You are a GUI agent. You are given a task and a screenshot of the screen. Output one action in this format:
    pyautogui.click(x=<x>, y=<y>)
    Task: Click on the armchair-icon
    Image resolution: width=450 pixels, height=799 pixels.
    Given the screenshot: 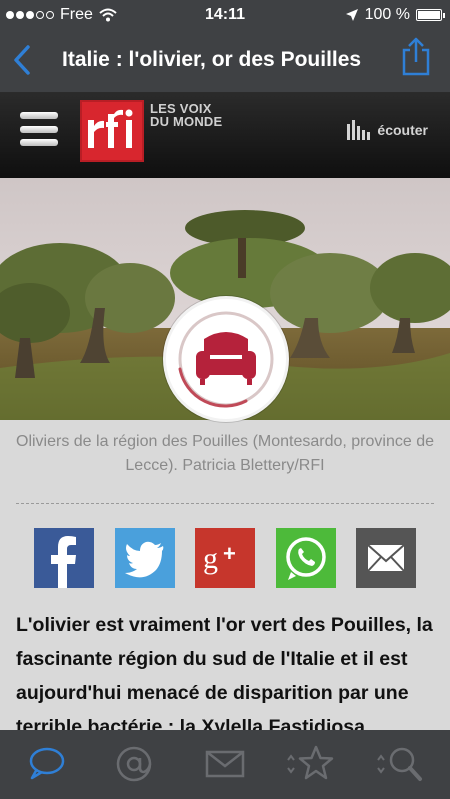 What is the action you would take?
    pyautogui.click(x=226, y=358)
    